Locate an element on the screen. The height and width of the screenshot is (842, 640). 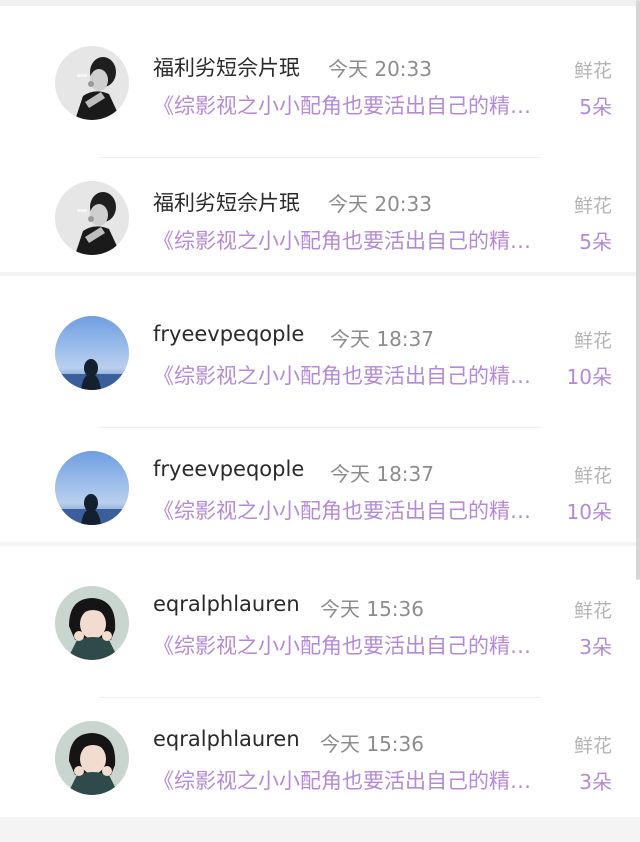
scrollbar is located at coordinates (638, 408).